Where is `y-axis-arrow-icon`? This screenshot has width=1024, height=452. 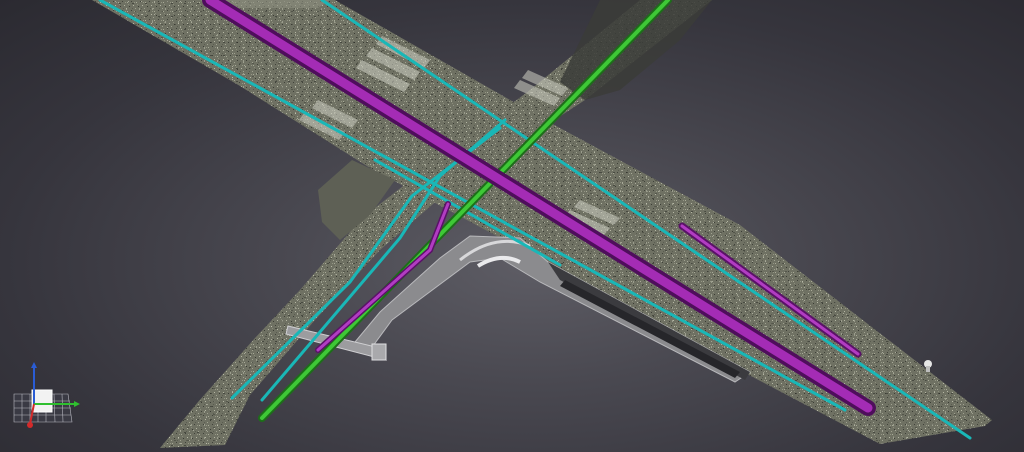 y-axis-arrow-icon is located at coordinates (30, 425).